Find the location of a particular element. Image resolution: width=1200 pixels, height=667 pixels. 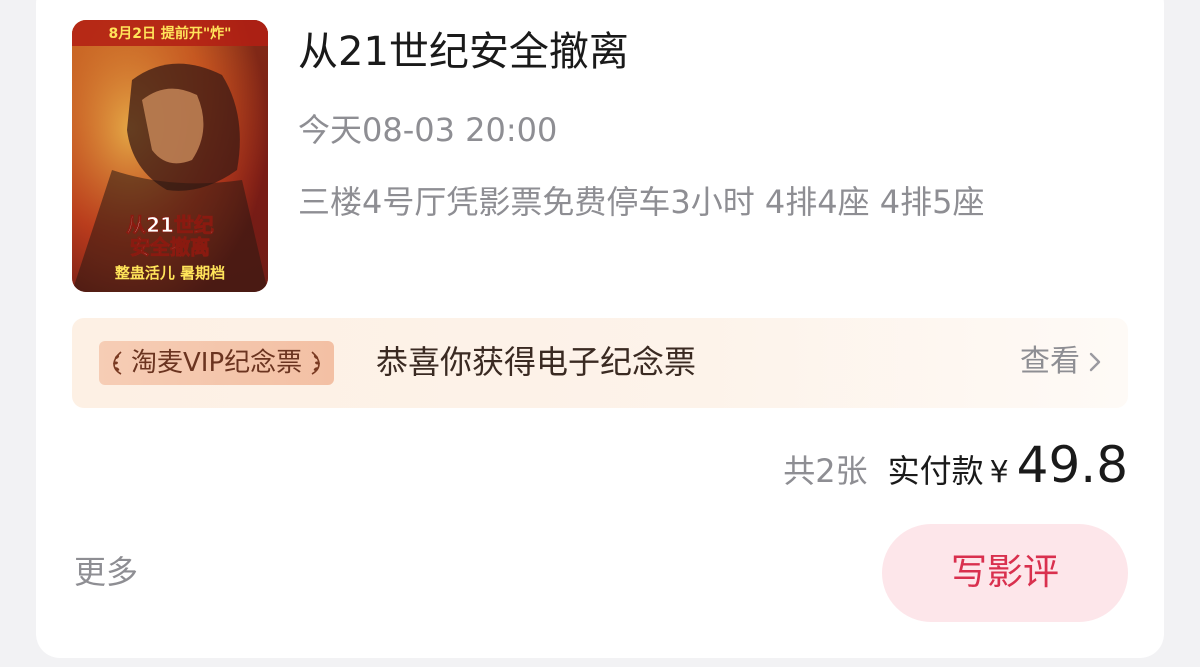

chevron-right-icon is located at coordinates (1095, 362).